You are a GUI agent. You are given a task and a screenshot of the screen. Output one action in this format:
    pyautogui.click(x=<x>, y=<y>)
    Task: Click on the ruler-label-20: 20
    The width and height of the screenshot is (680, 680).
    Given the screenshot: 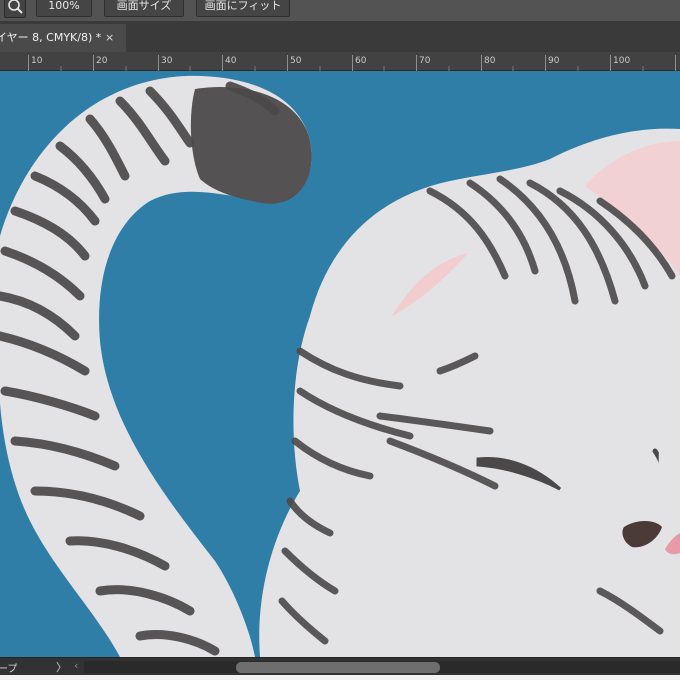 What is the action you would take?
    pyautogui.click(x=102, y=61)
    